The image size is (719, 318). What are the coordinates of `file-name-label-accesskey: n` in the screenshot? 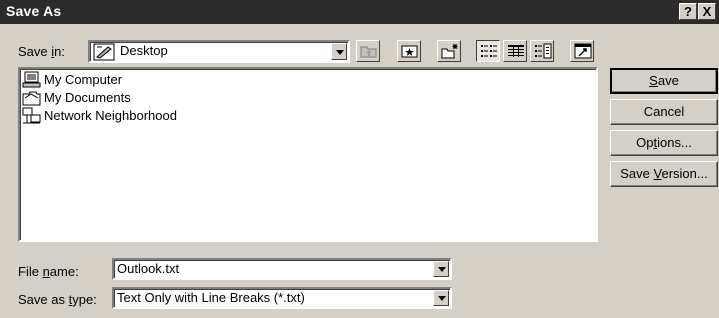 It's located at (46, 271).